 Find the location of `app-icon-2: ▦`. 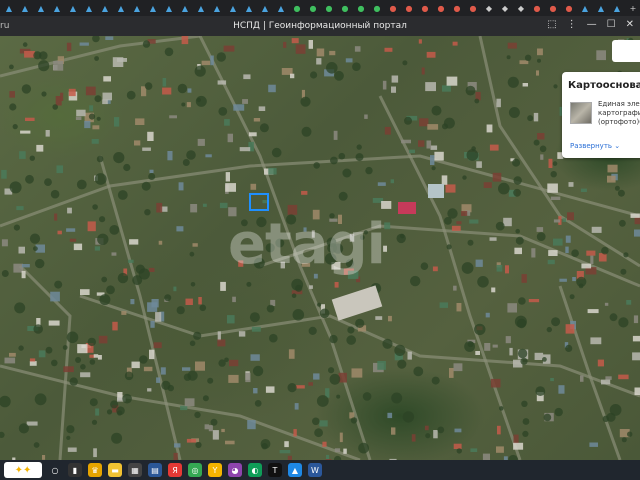

app-icon-2: ▦ is located at coordinates (135, 470).